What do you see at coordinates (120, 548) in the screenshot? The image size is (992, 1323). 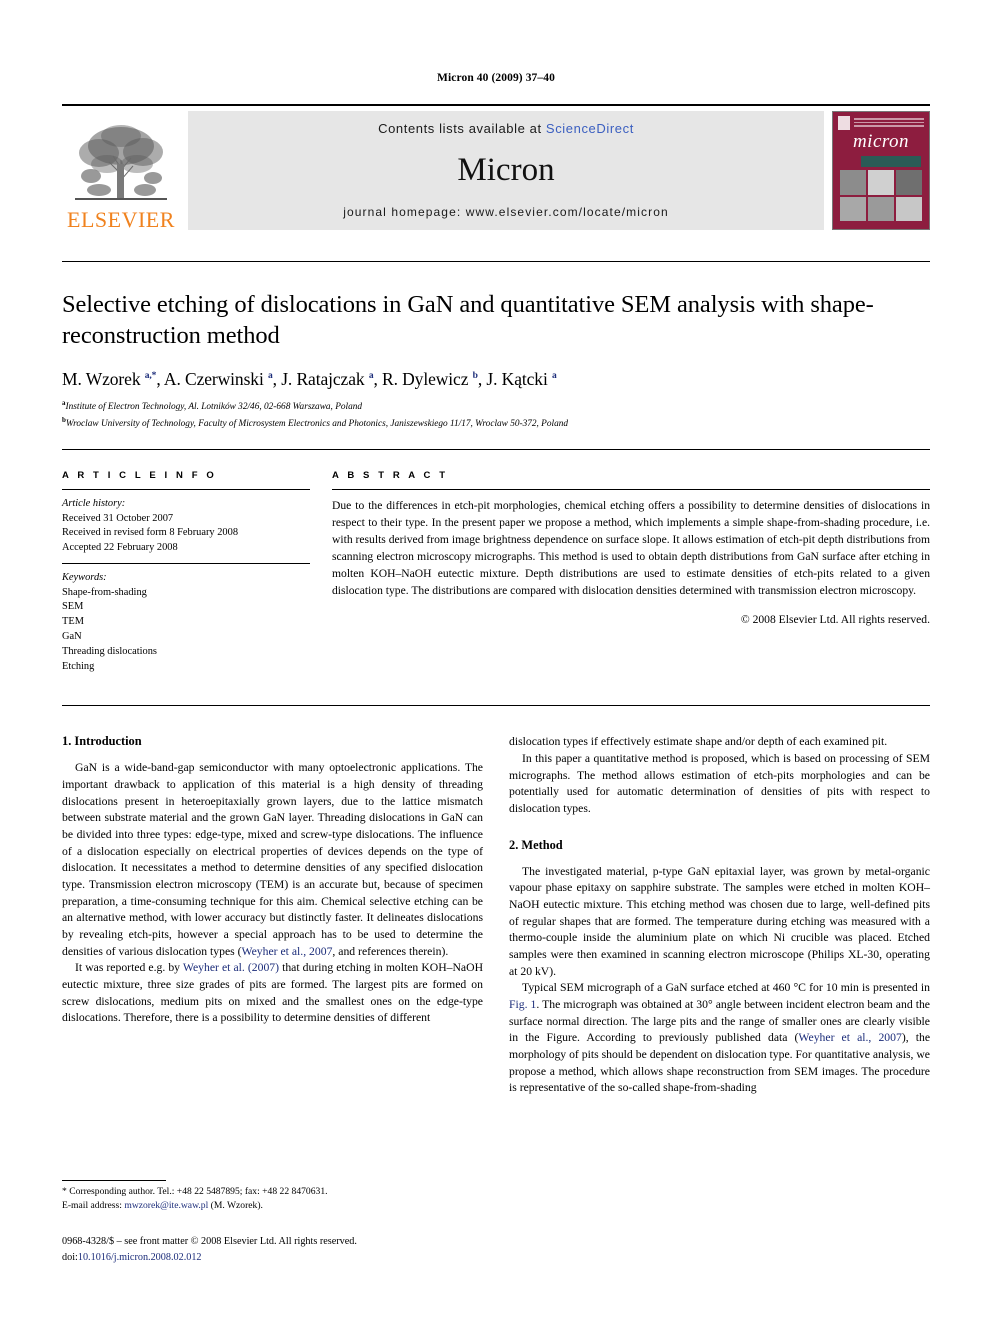 I see `history-item: Accepted 22 February 2008` at bounding box center [120, 548].